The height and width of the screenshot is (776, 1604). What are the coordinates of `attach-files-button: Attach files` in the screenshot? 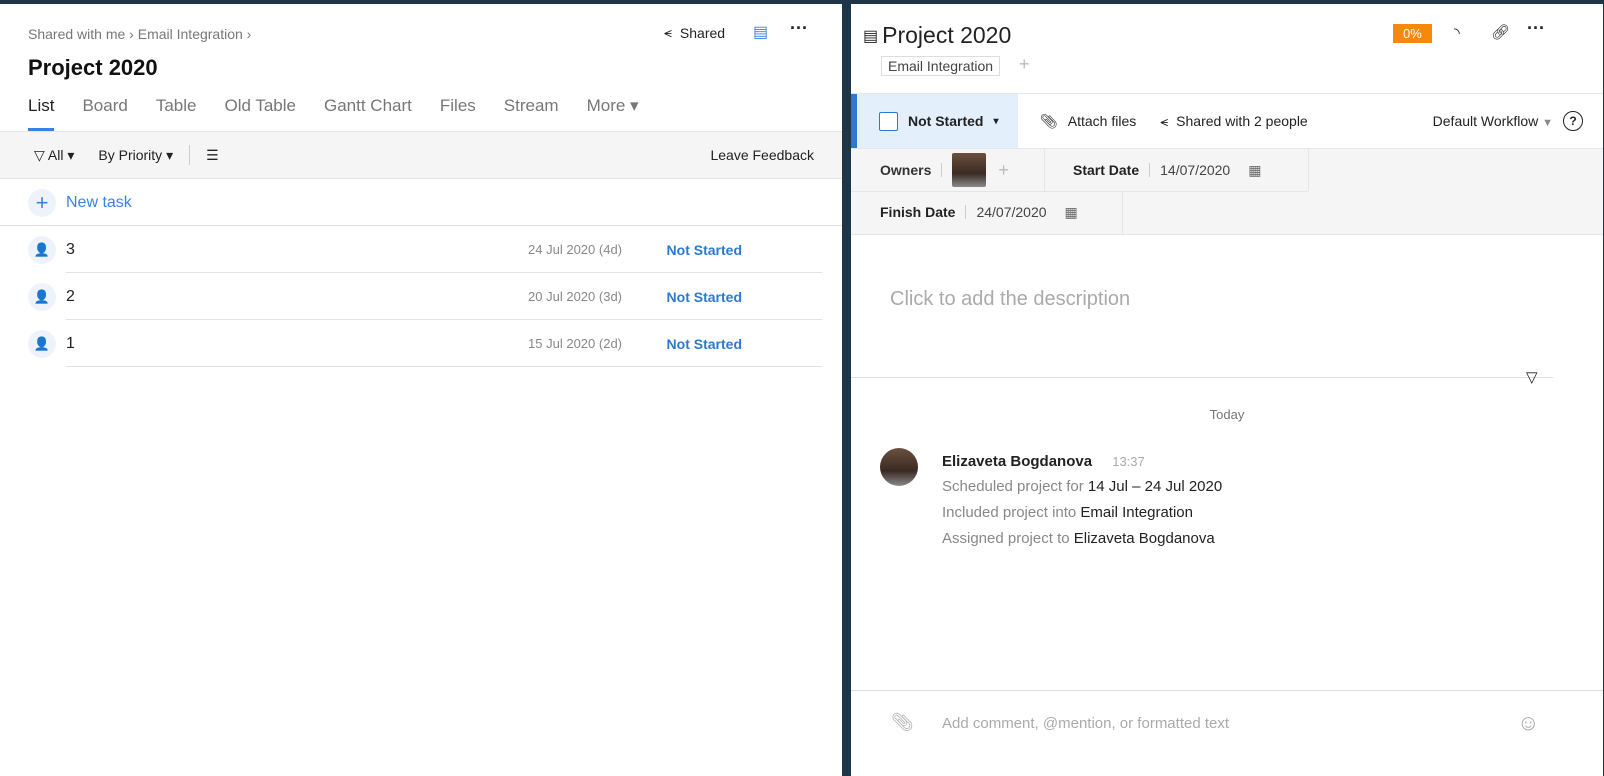 It's located at (1102, 121).